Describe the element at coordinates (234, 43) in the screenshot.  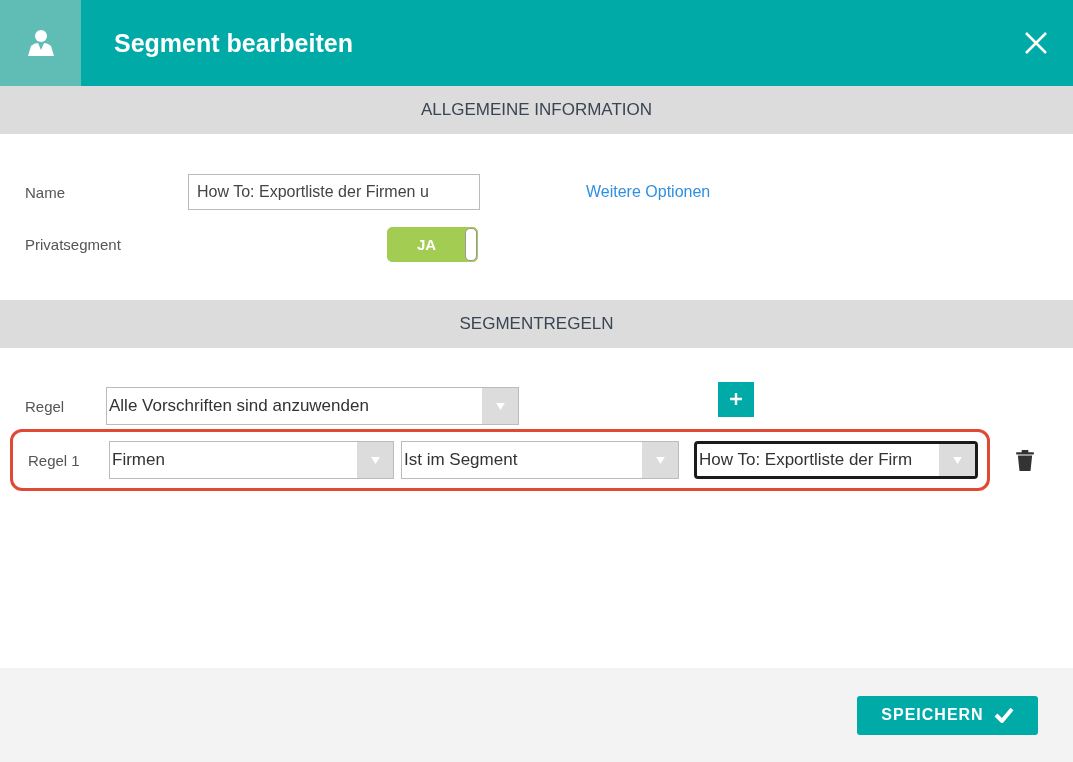
I see `window-title: Segment bearbeiten` at that location.